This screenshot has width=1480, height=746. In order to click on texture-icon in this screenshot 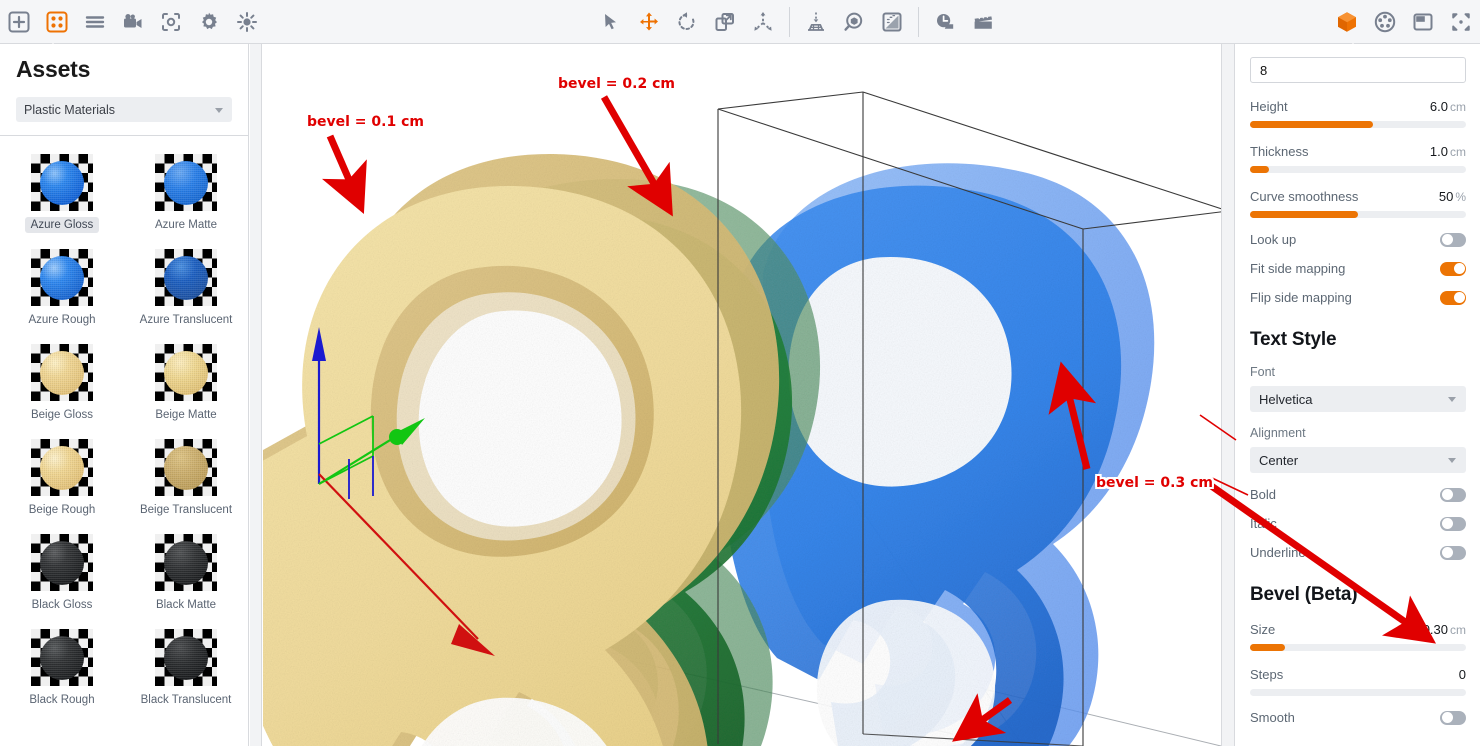, I will do `click(892, 22)`.